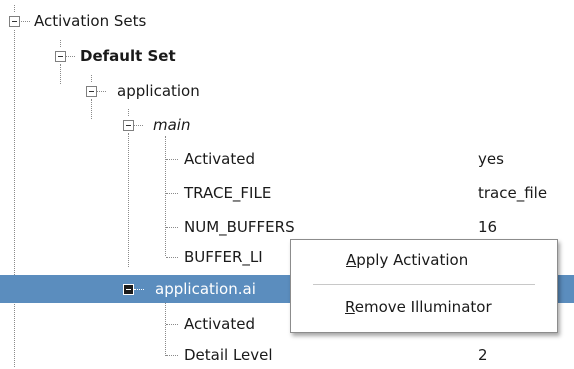 Image resolution: width=574 pixels, height=369 pixels. What do you see at coordinates (90, 21) in the screenshot?
I see `tree-node-label: Activation Sets` at bounding box center [90, 21].